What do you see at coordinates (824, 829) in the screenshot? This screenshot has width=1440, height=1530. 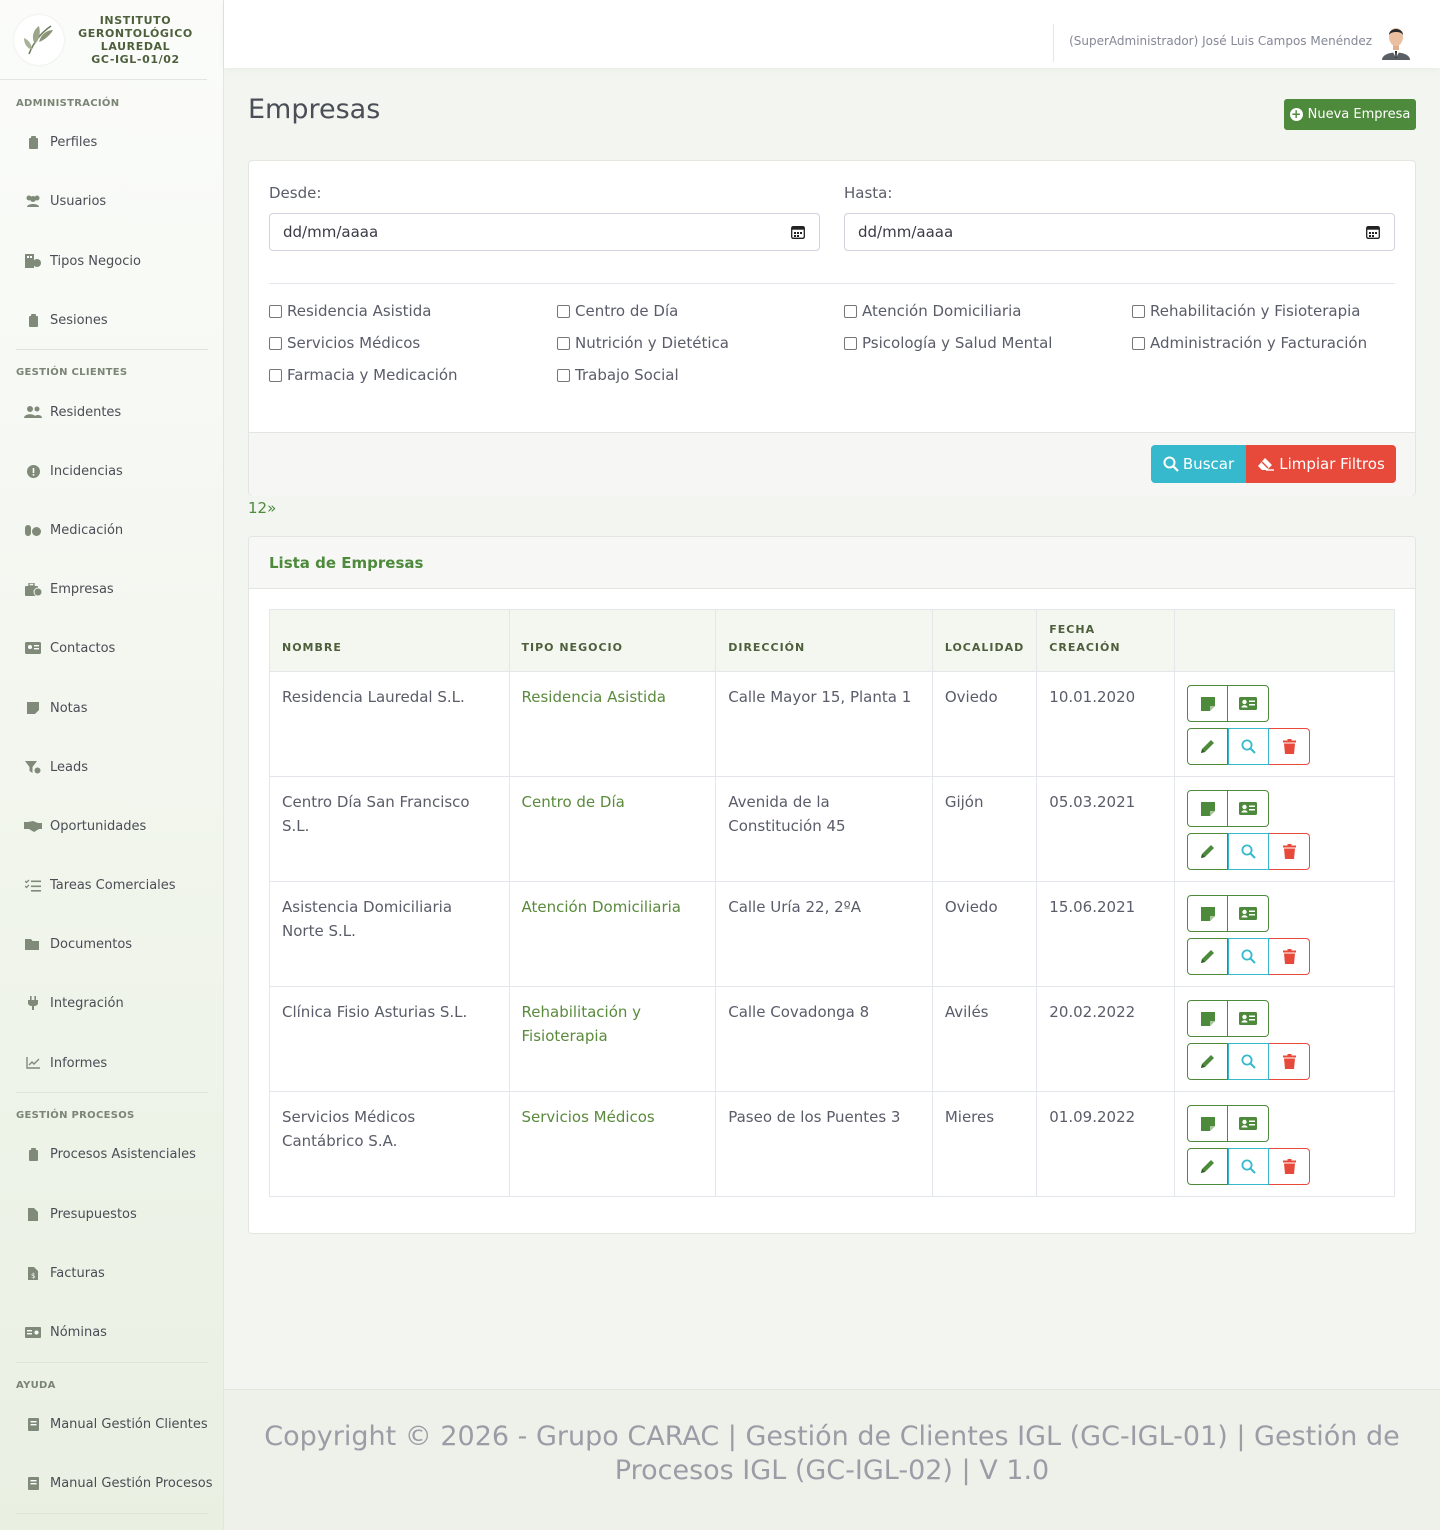 I see `cell-direccion: Avenida de la Constitución 45` at bounding box center [824, 829].